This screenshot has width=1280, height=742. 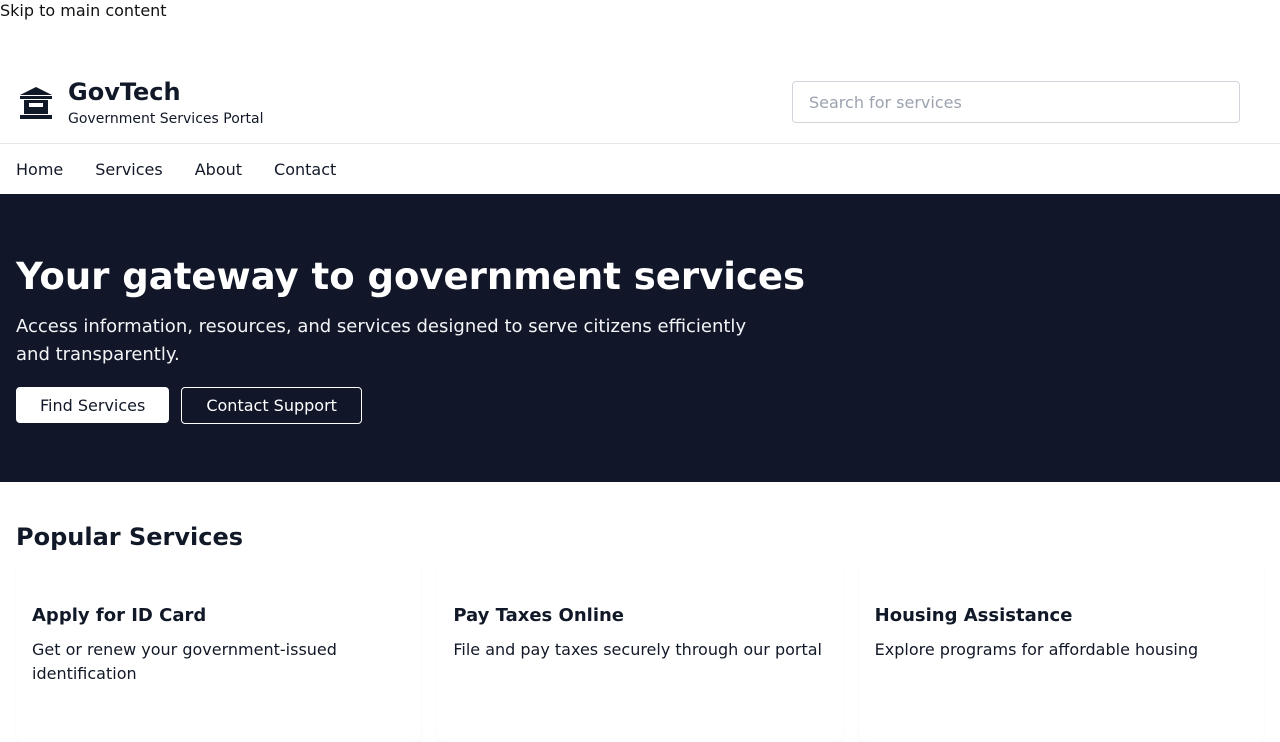 I want to click on hero-title: Your gateway to government services, so click(x=410, y=276).